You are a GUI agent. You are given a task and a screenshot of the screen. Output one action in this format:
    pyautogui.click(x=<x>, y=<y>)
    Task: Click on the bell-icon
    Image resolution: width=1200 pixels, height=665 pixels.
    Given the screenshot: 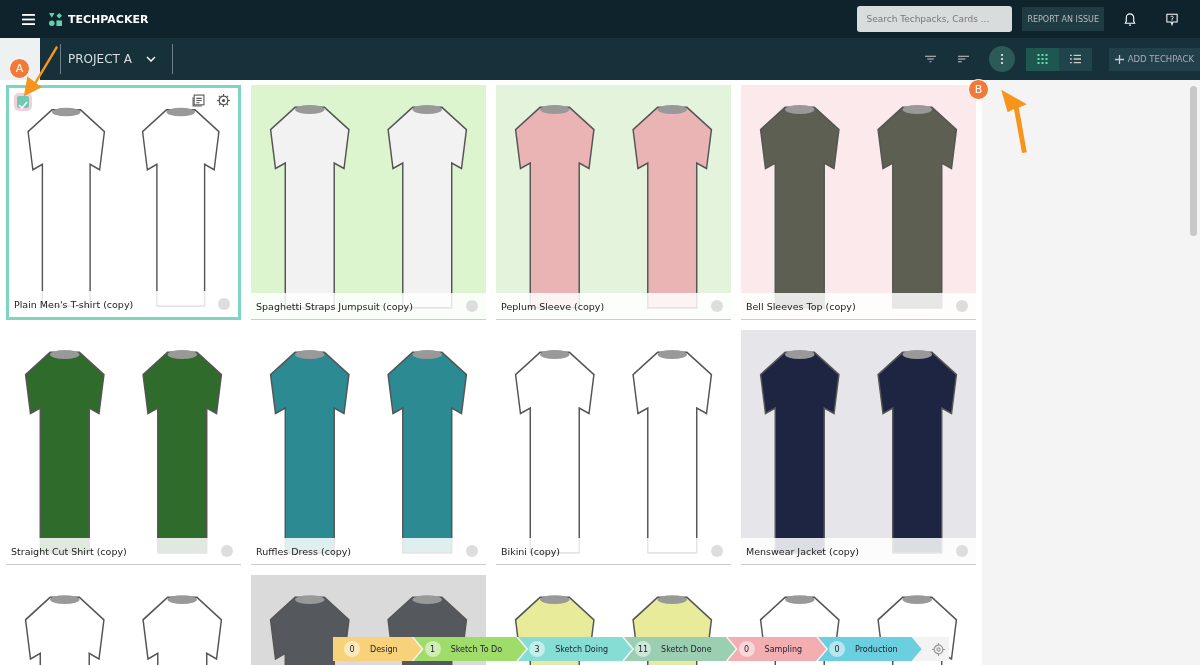 What is the action you would take?
    pyautogui.click(x=1130, y=19)
    